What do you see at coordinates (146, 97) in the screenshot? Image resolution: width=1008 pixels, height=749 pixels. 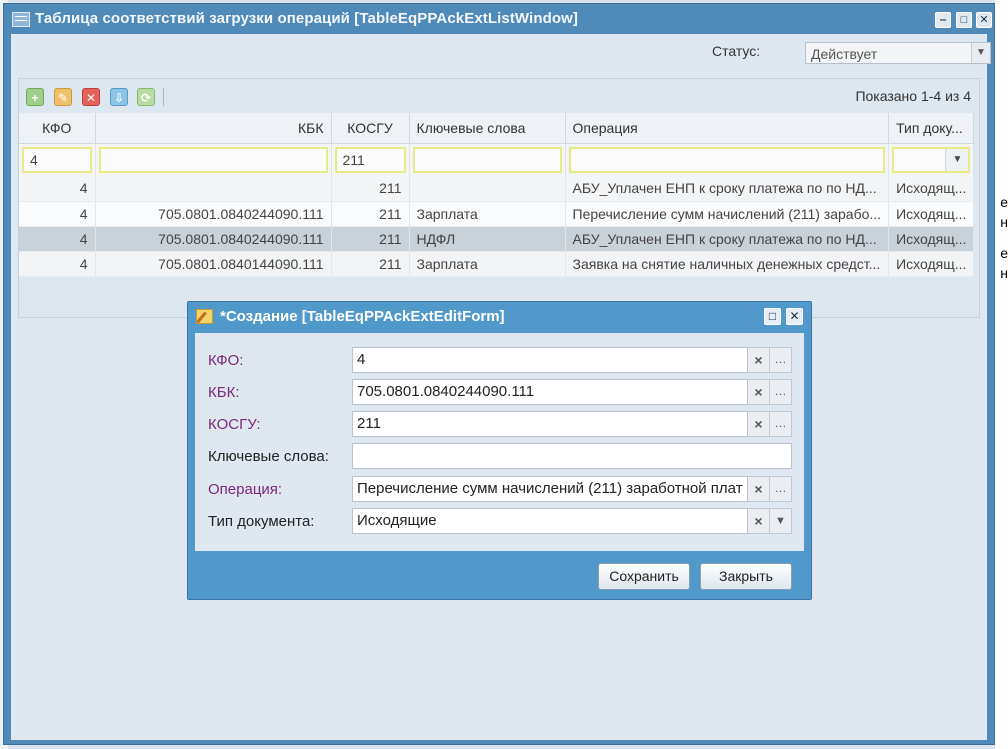 I see `refresh-icon: ⟳` at bounding box center [146, 97].